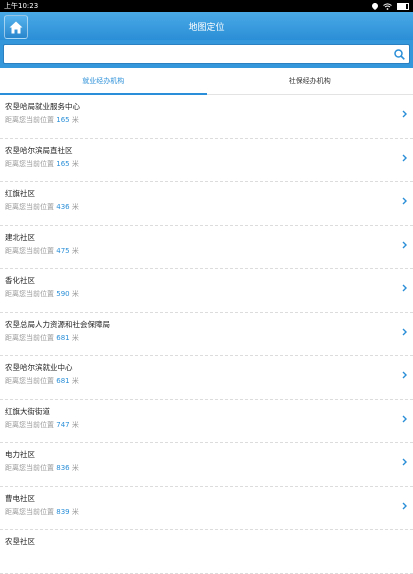  I want to click on item-distance: 距离您当前位置 747 米, so click(42, 425).